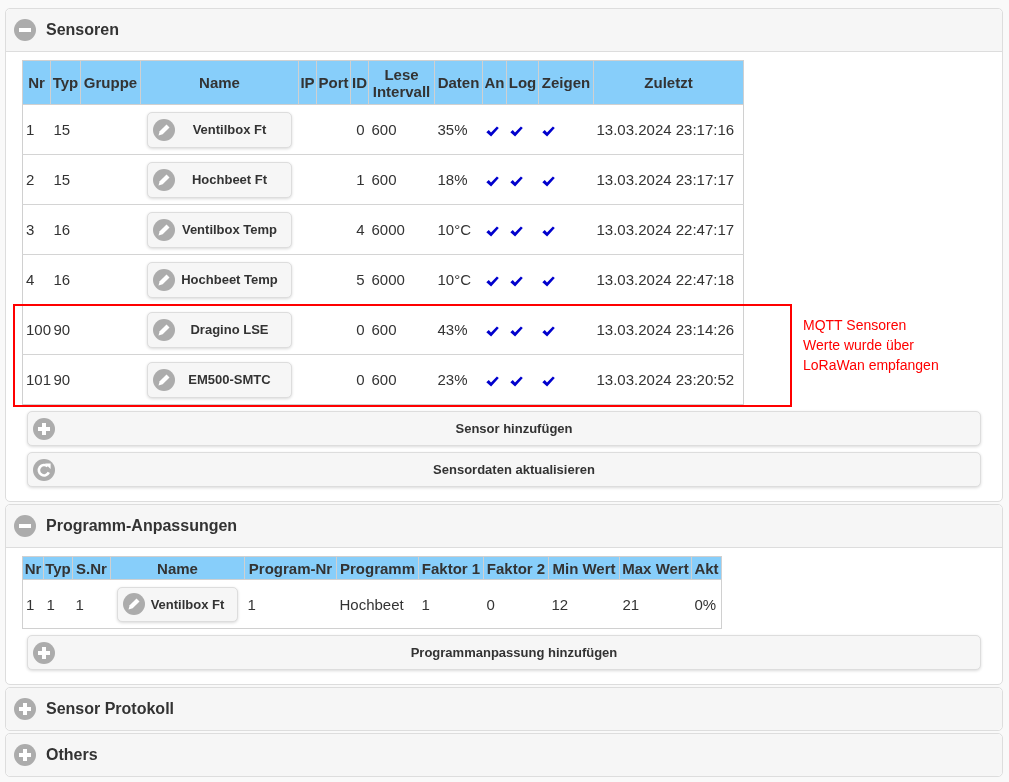 This screenshot has height=782, width=1009. Describe the element at coordinates (451, 568) in the screenshot. I see `column-header: Faktor 1` at that location.